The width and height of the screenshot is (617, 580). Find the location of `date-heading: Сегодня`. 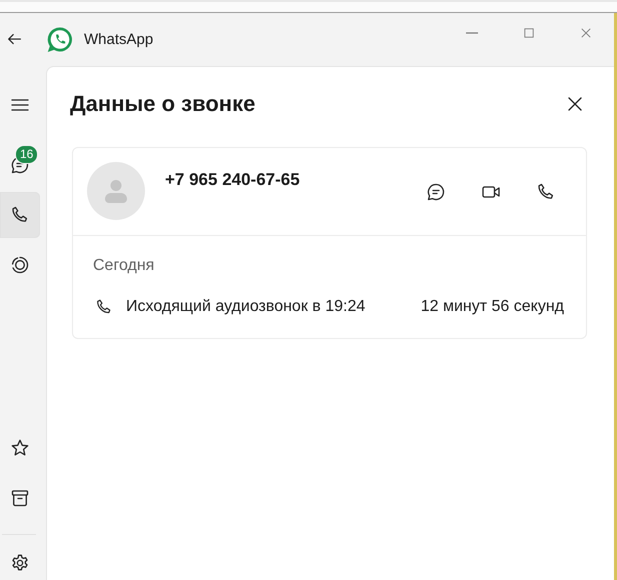

date-heading: Сегодня is located at coordinates (124, 266).